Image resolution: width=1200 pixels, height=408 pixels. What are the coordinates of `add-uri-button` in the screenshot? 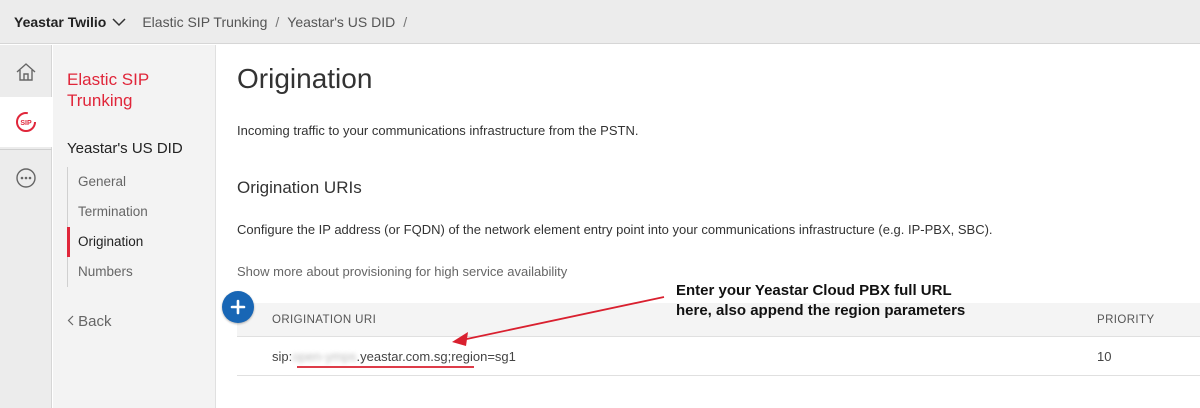 It's located at (238, 307).